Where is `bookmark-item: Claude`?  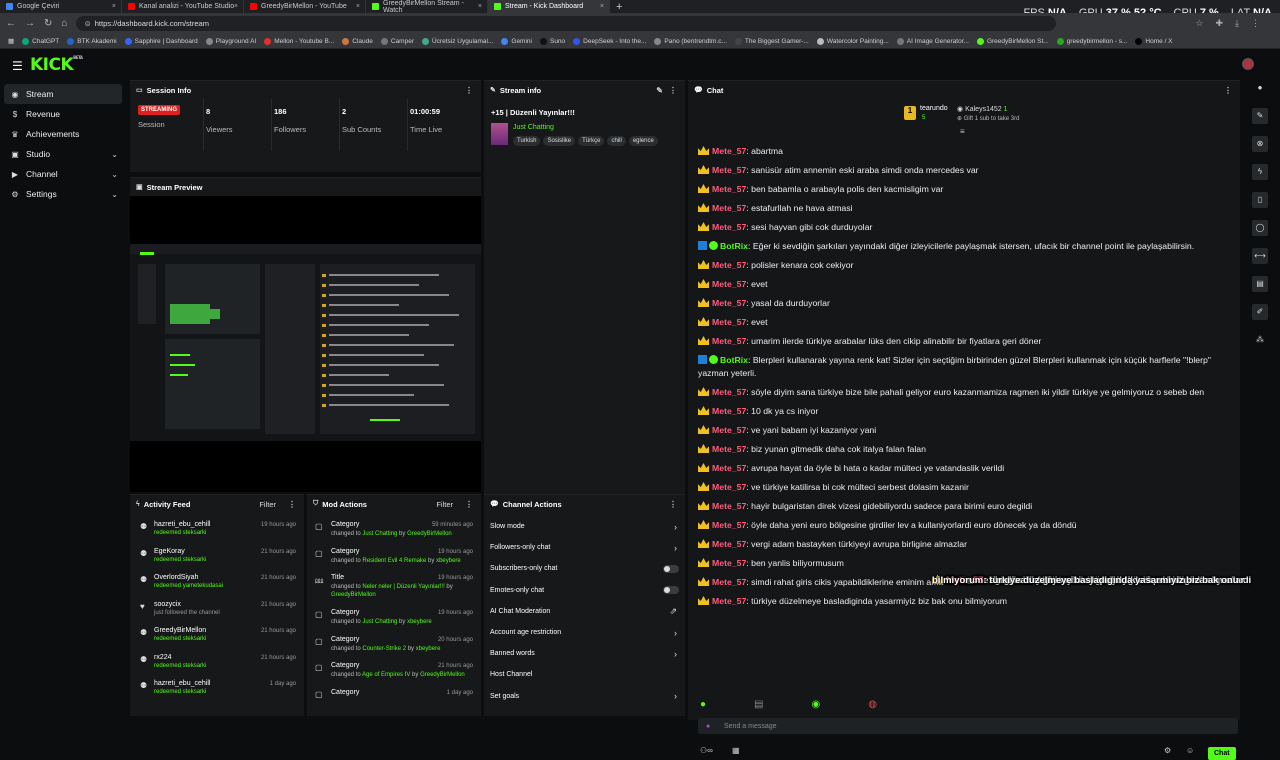 bookmark-item: Claude is located at coordinates (357, 41).